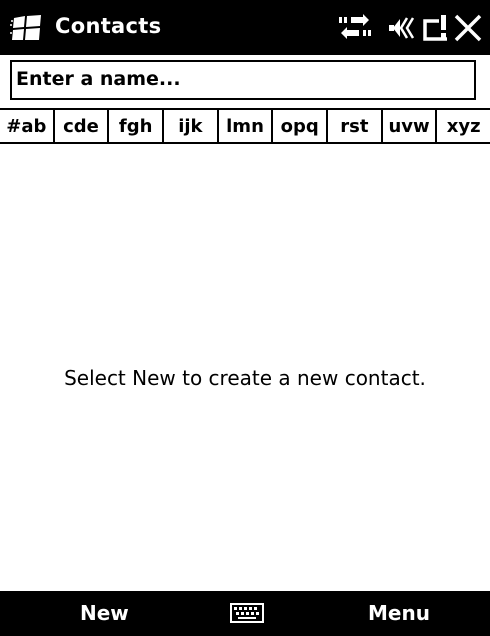 The height and width of the screenshot is (636, 490). I want to click on volume-icon, so click(399, 28).